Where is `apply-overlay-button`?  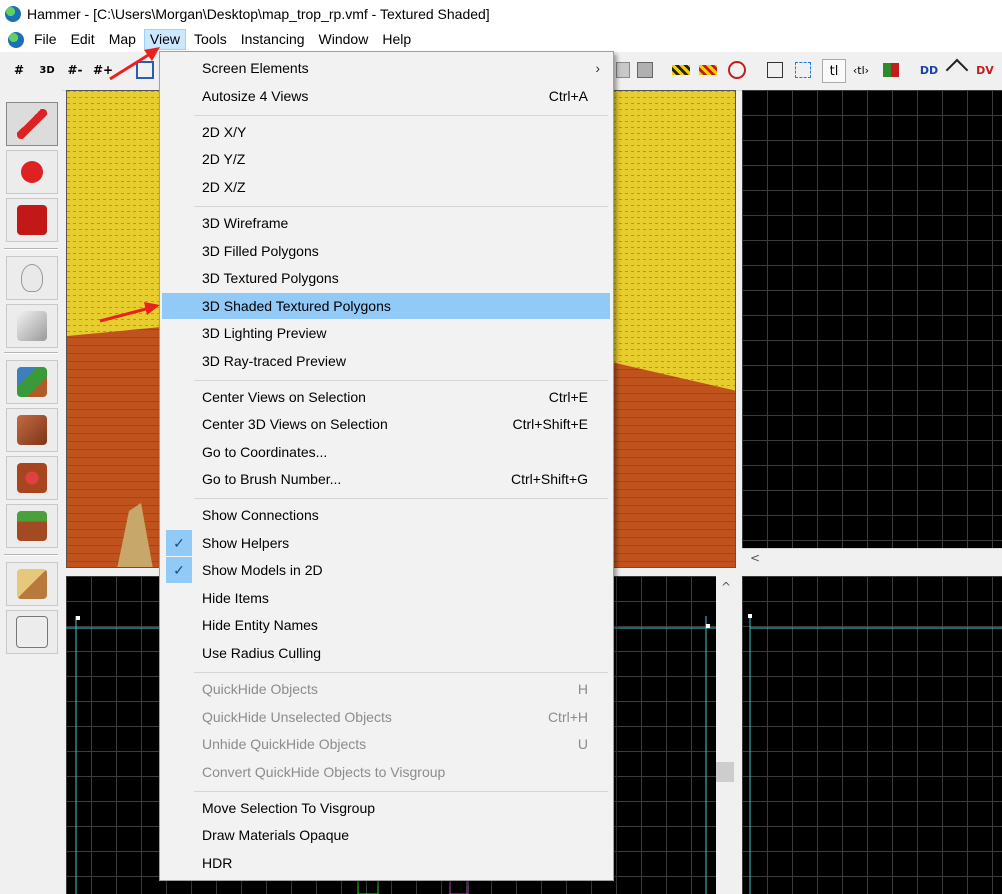
apply-overlay-button is located at coordinates (32, 526).